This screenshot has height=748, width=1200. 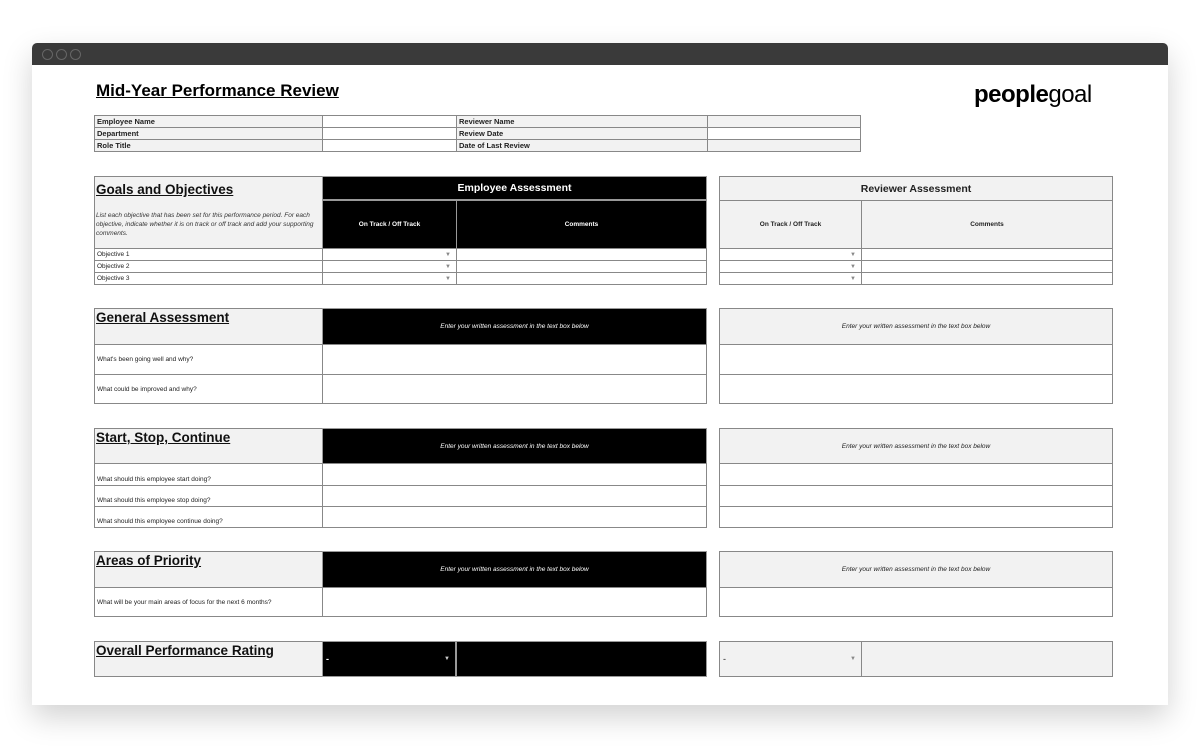 I want to click on employee-comments-header: Comments, so click(x=581, y=224).